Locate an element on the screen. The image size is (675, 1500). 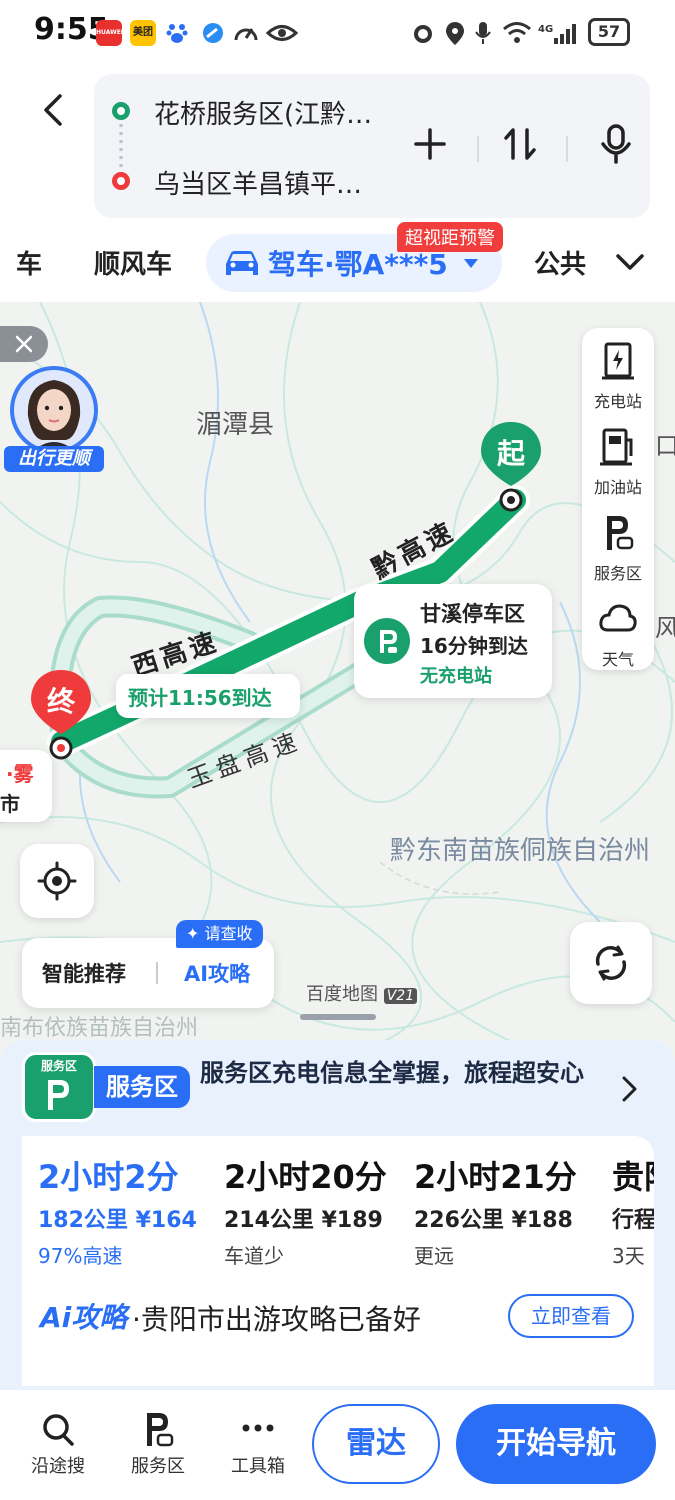
edge-label-feng: 风 is located at coordinates (665, 628).